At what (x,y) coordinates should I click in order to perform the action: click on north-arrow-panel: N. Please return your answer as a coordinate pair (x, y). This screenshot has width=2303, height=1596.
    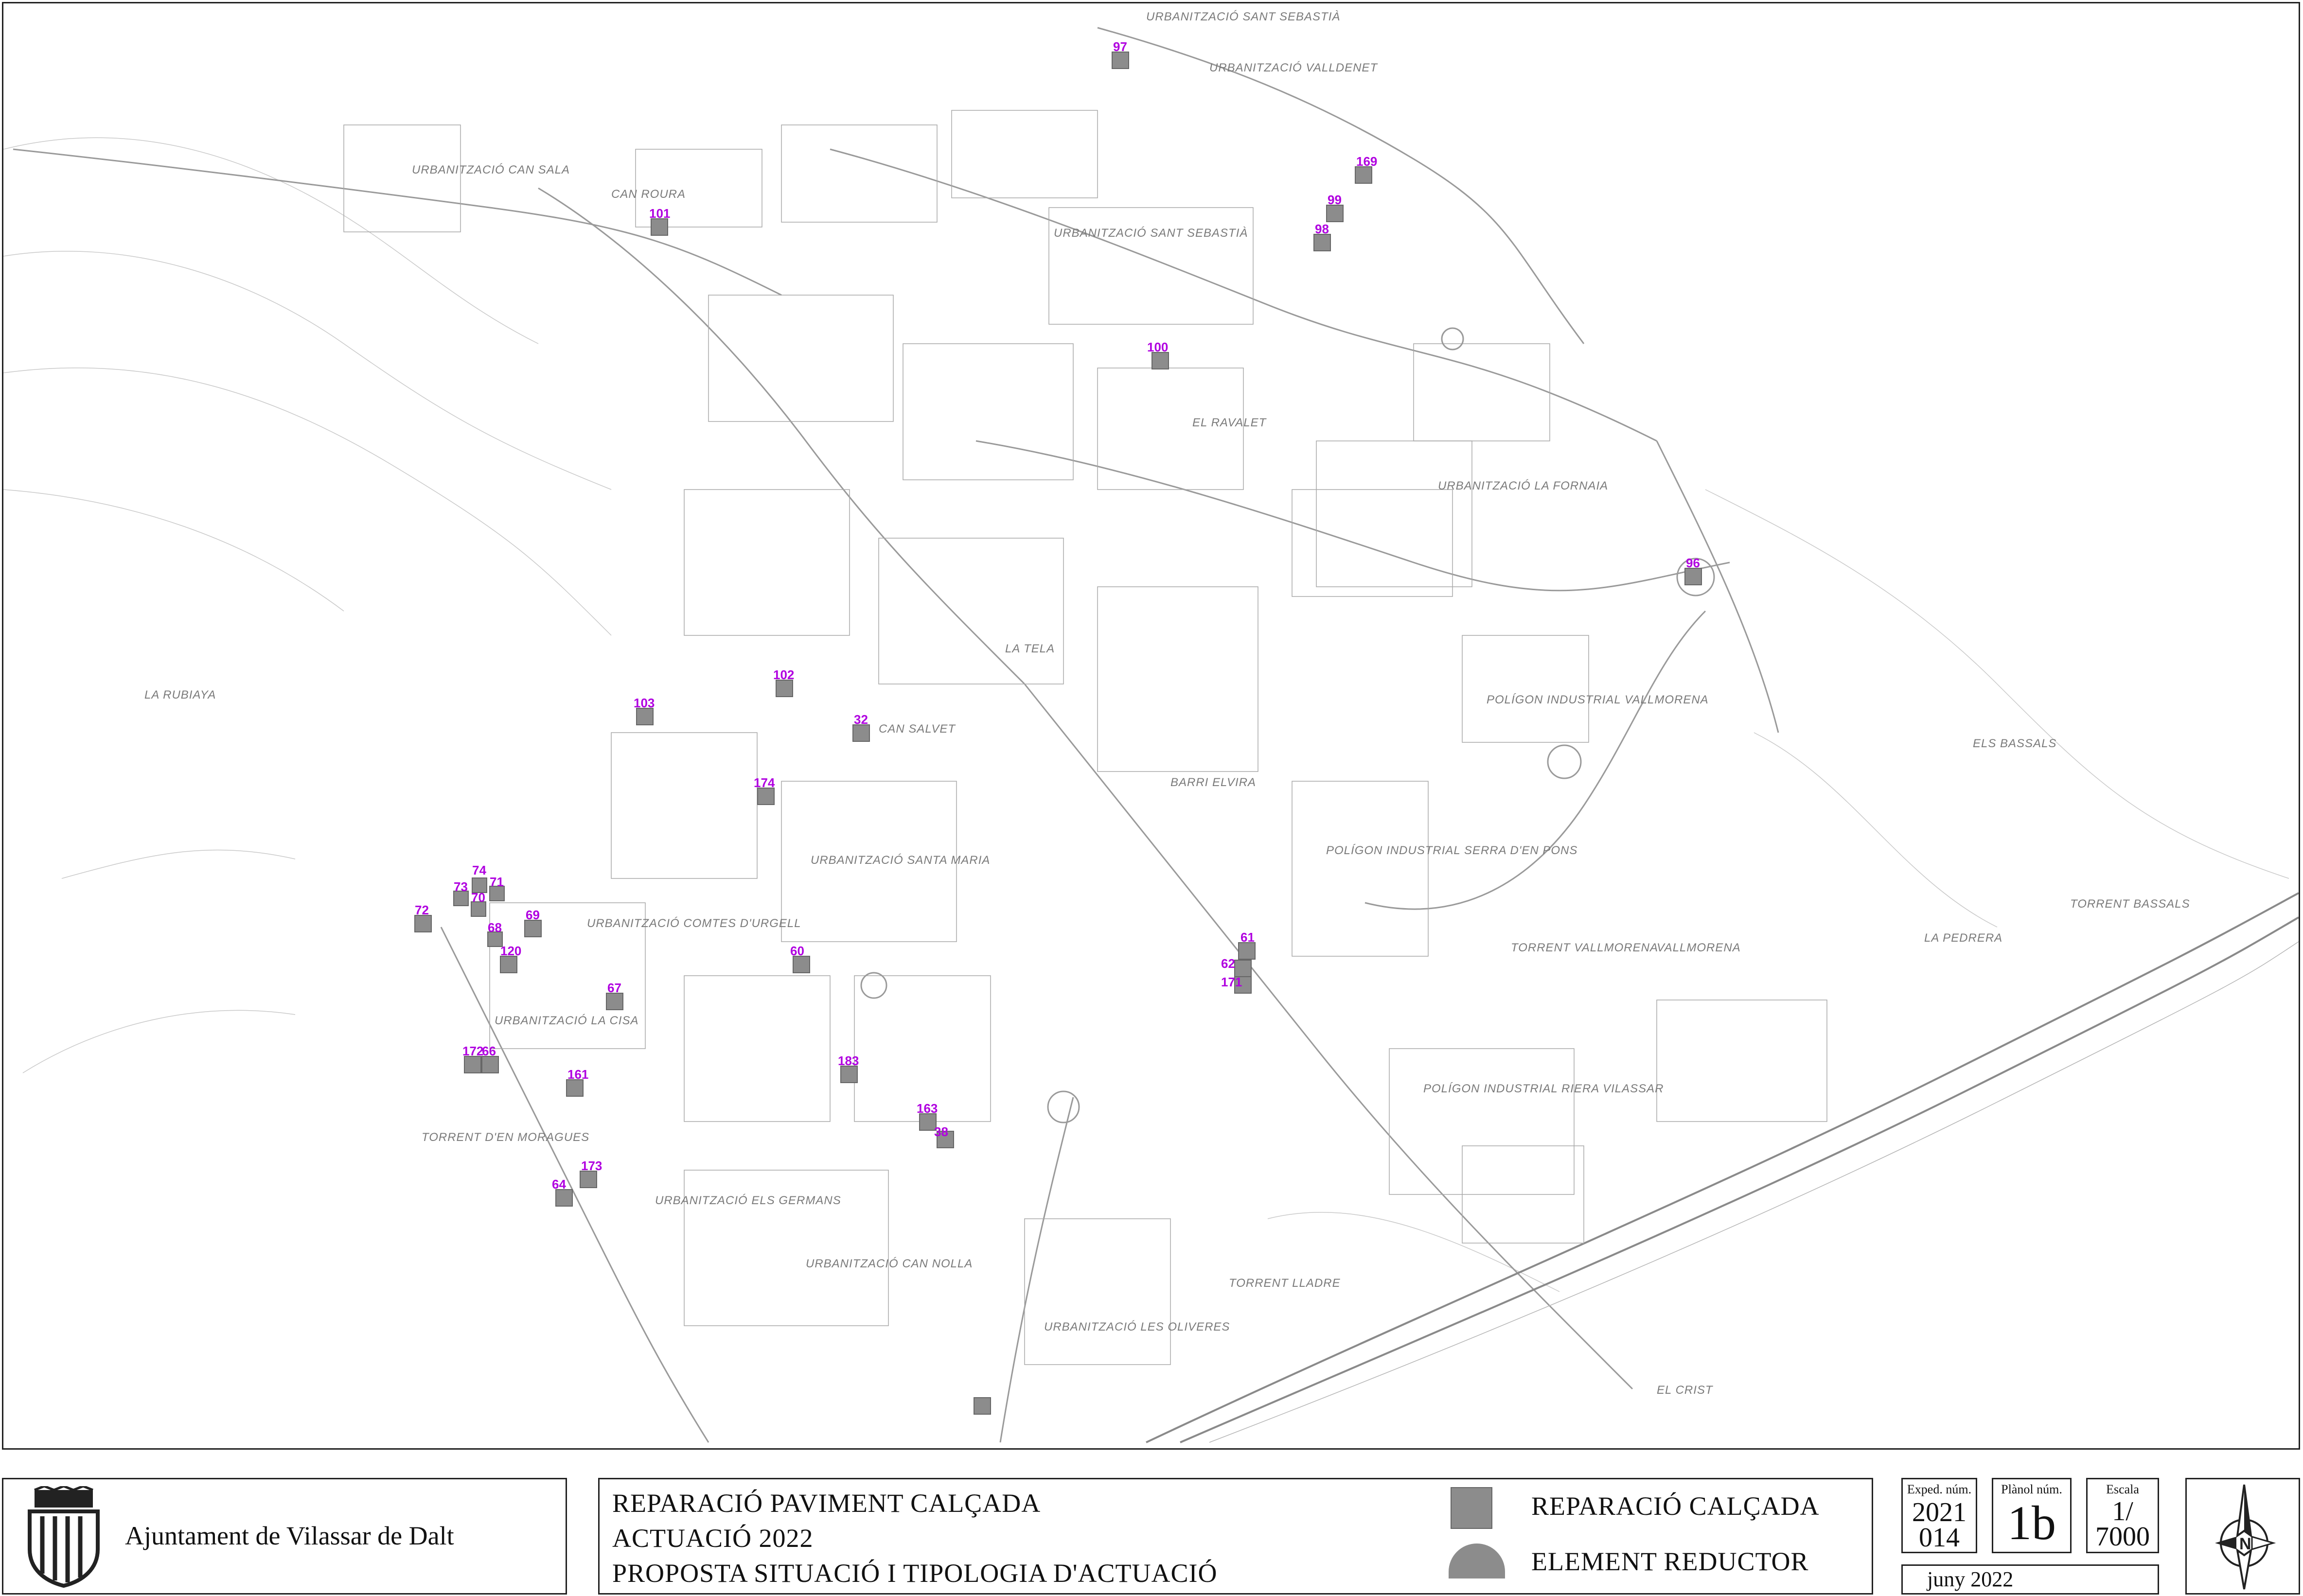
    Looking at the image, I should click on (2242, 1536).